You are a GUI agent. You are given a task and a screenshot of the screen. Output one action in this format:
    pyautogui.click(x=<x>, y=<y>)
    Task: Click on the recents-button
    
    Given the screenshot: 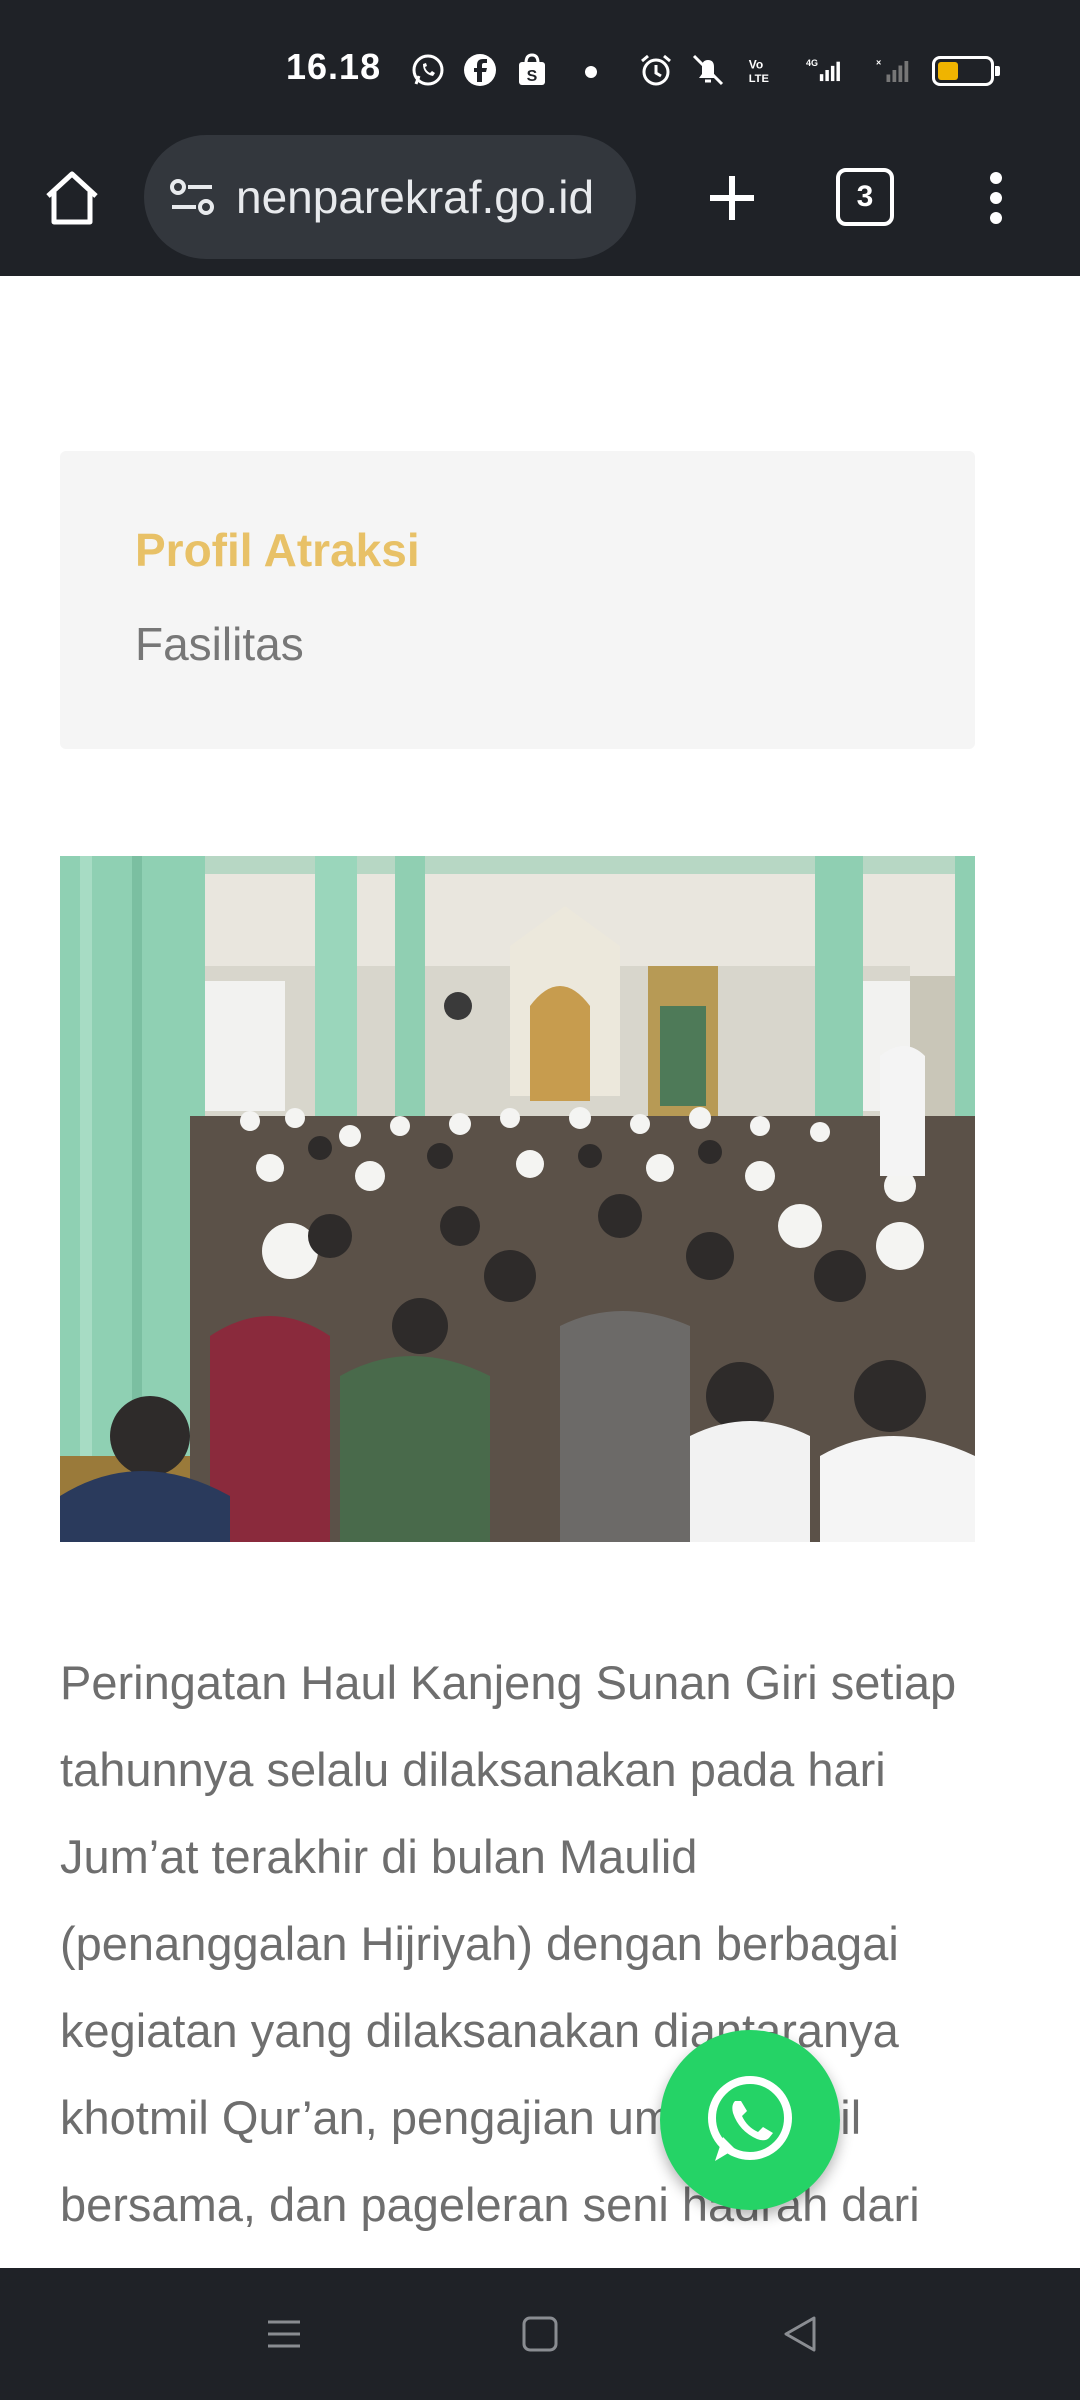 What is the action you would take?
    pyautogui.click(x=284, y=2334)
    